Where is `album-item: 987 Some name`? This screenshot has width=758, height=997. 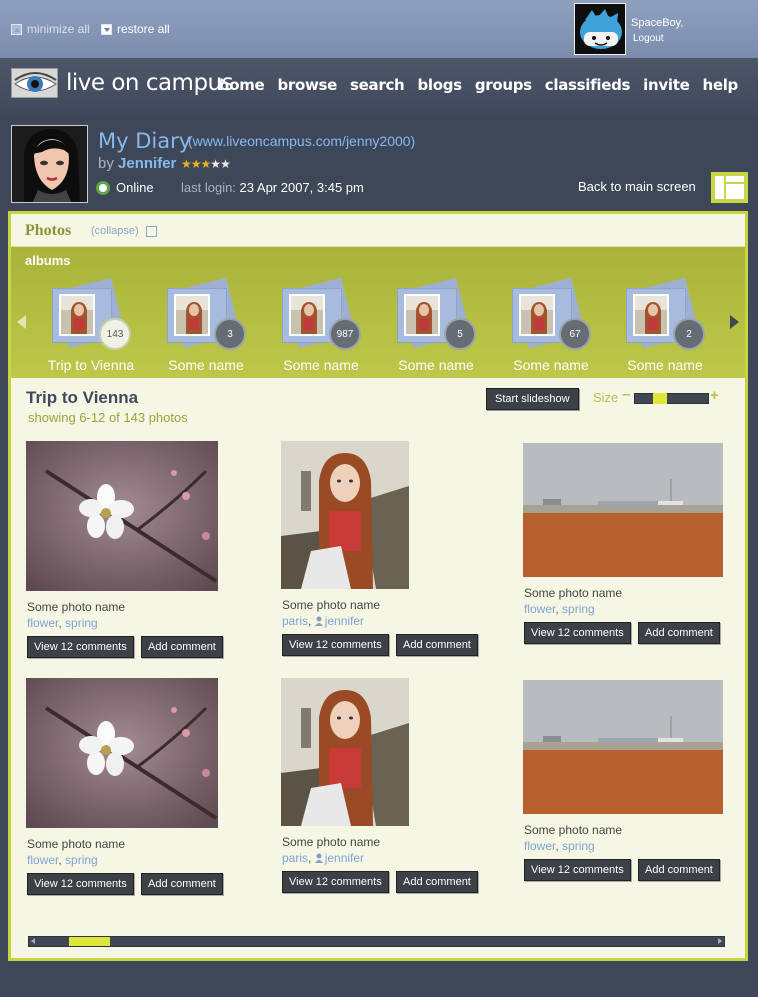
album-item: 987 Some name is located at coordinates (321, 326).